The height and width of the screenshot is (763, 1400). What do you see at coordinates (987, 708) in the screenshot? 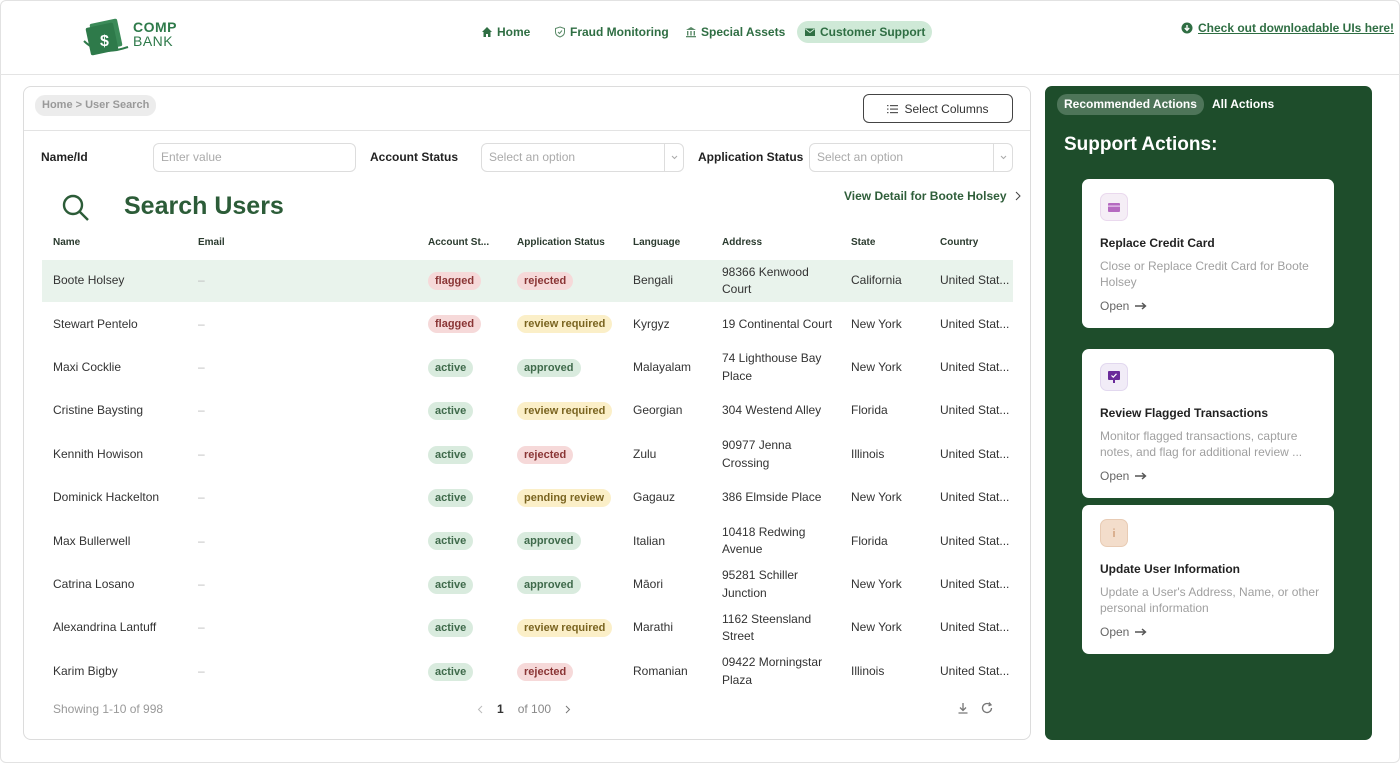
I see `refresh-icon` at bounding box center [987, 708].